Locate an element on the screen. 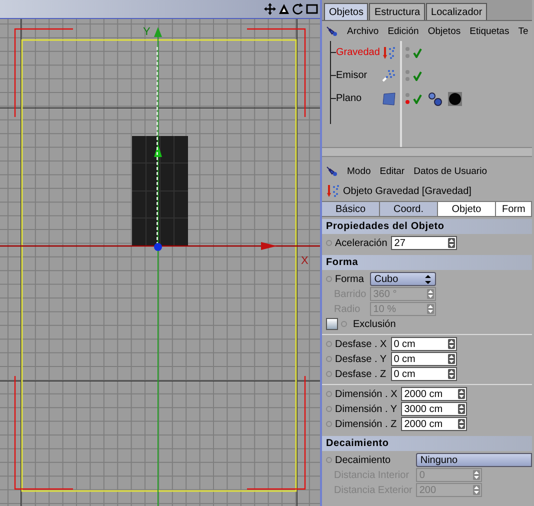 This screenshot has height=506, width=534. section-header: Forma is located at coordinates (427, 262).